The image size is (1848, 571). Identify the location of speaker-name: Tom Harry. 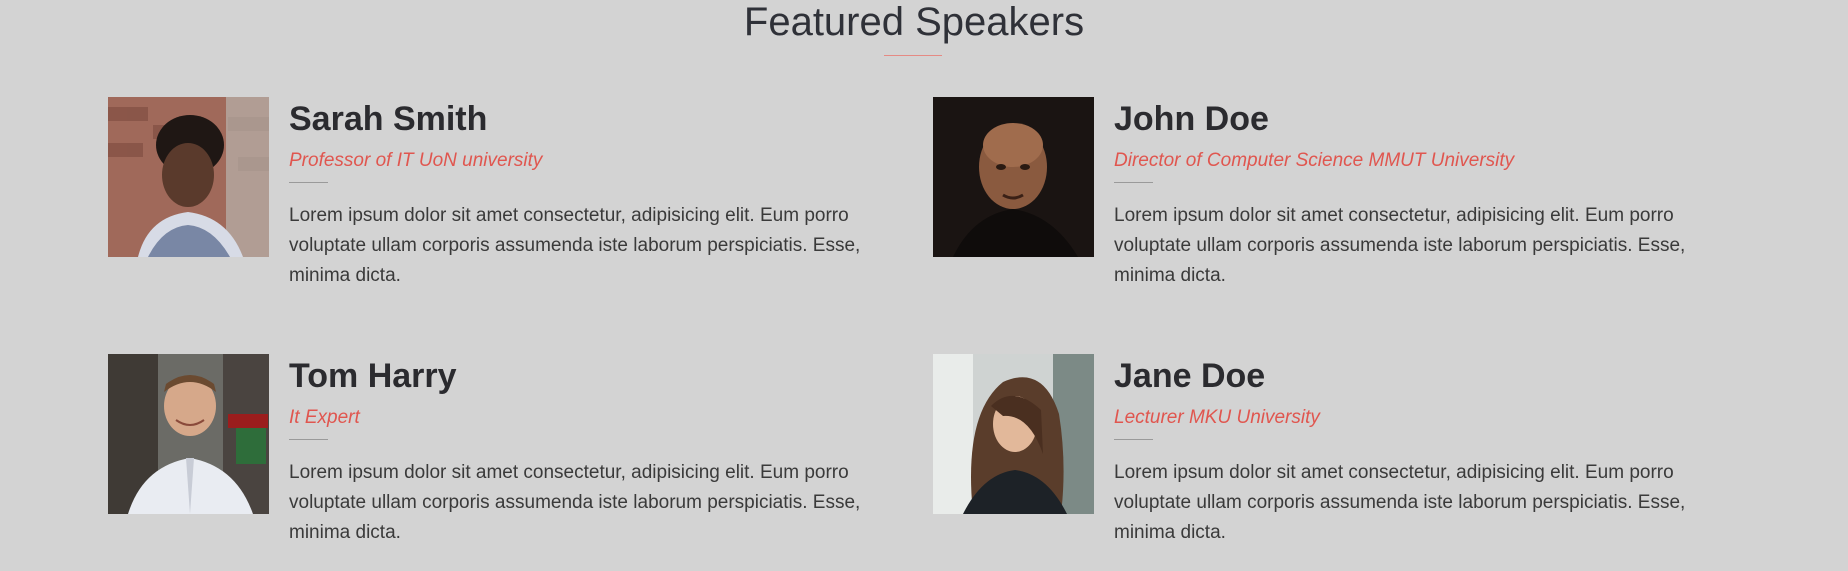
(373, 376).